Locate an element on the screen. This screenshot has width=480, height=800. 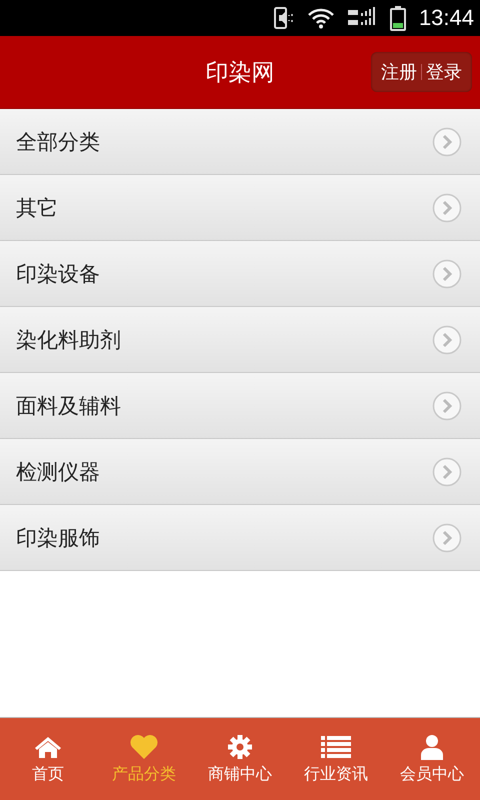
tab-item: 会员中心 is located at coordinates (432, 759).